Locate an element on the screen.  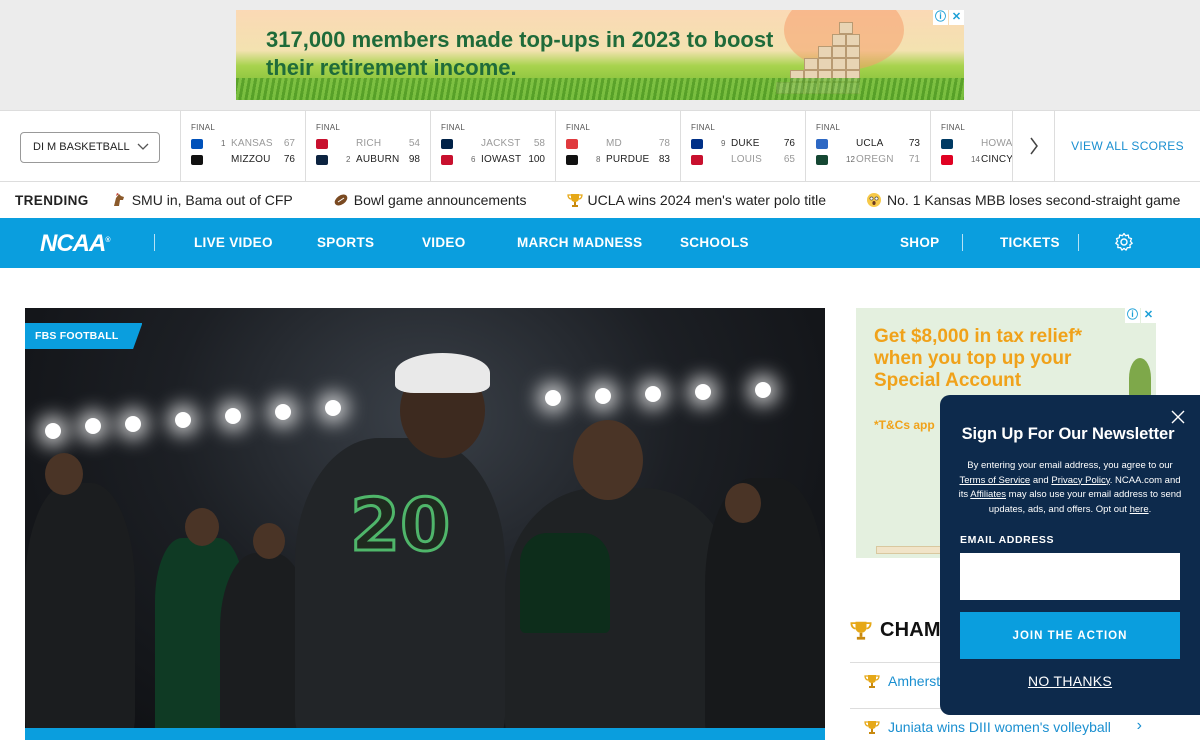
game-card: FINAL UCLA 73 12 OREGN 71 is located at coordinates (867, 146).